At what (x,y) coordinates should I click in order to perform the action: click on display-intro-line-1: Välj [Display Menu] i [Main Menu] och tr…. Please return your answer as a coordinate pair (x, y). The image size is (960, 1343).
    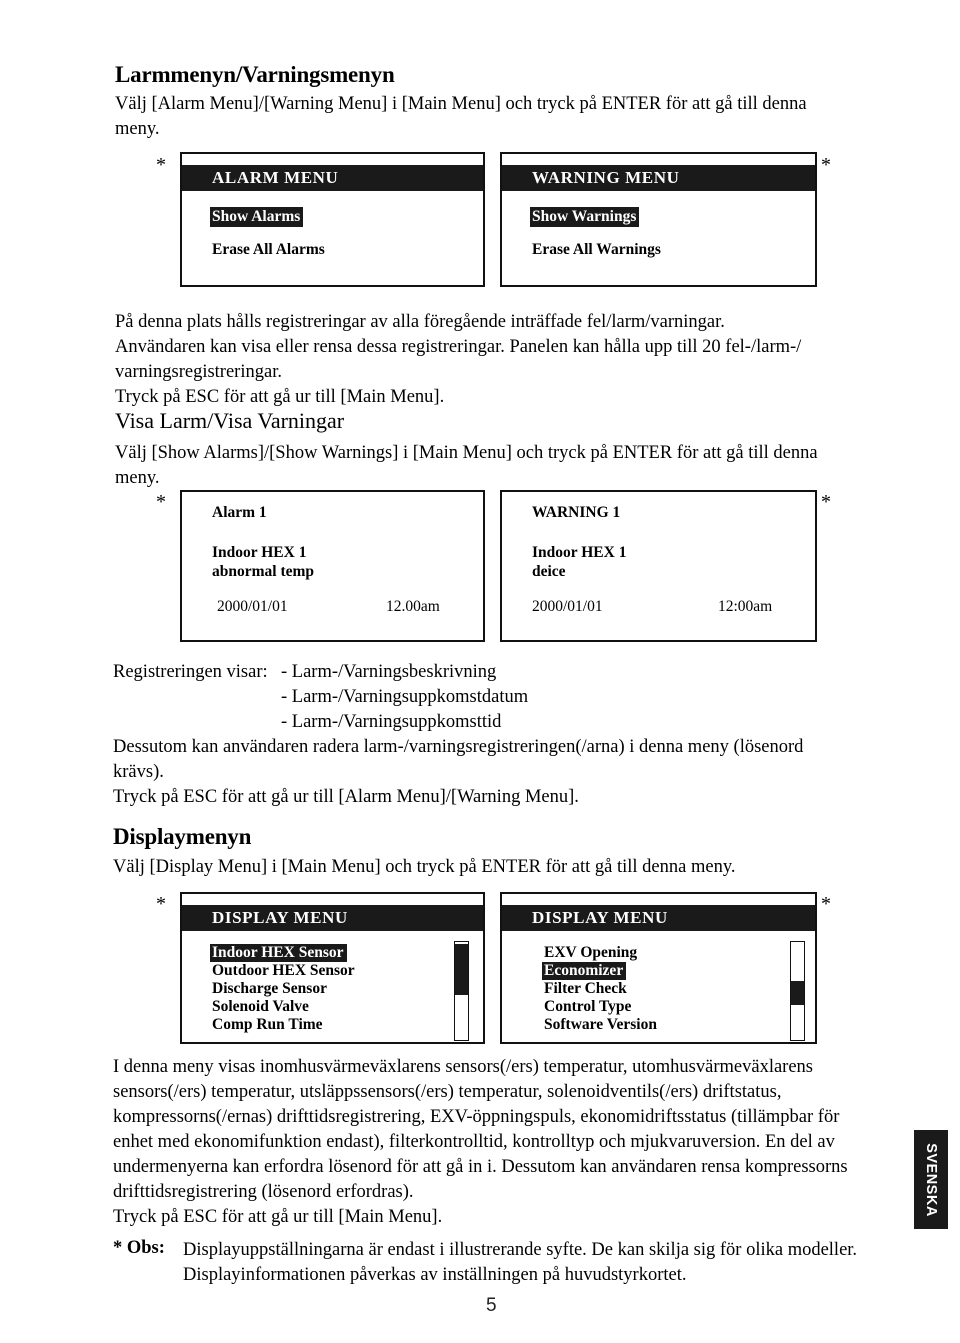
    Looking at the image, I should click on (424, 867).